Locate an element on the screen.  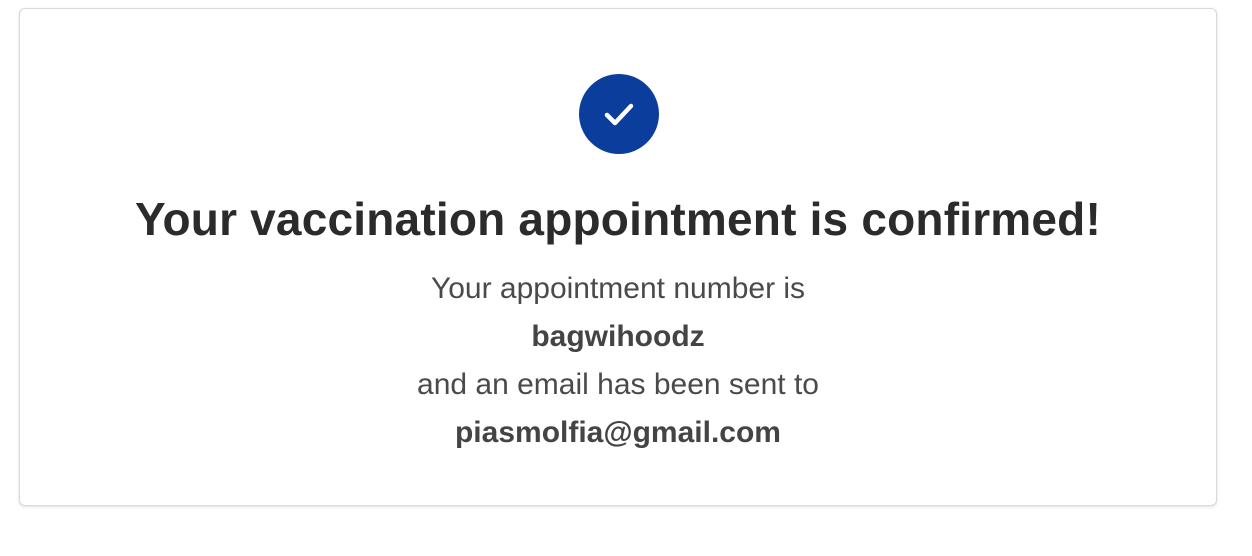
check-icon is located at coordinates (619, 114).